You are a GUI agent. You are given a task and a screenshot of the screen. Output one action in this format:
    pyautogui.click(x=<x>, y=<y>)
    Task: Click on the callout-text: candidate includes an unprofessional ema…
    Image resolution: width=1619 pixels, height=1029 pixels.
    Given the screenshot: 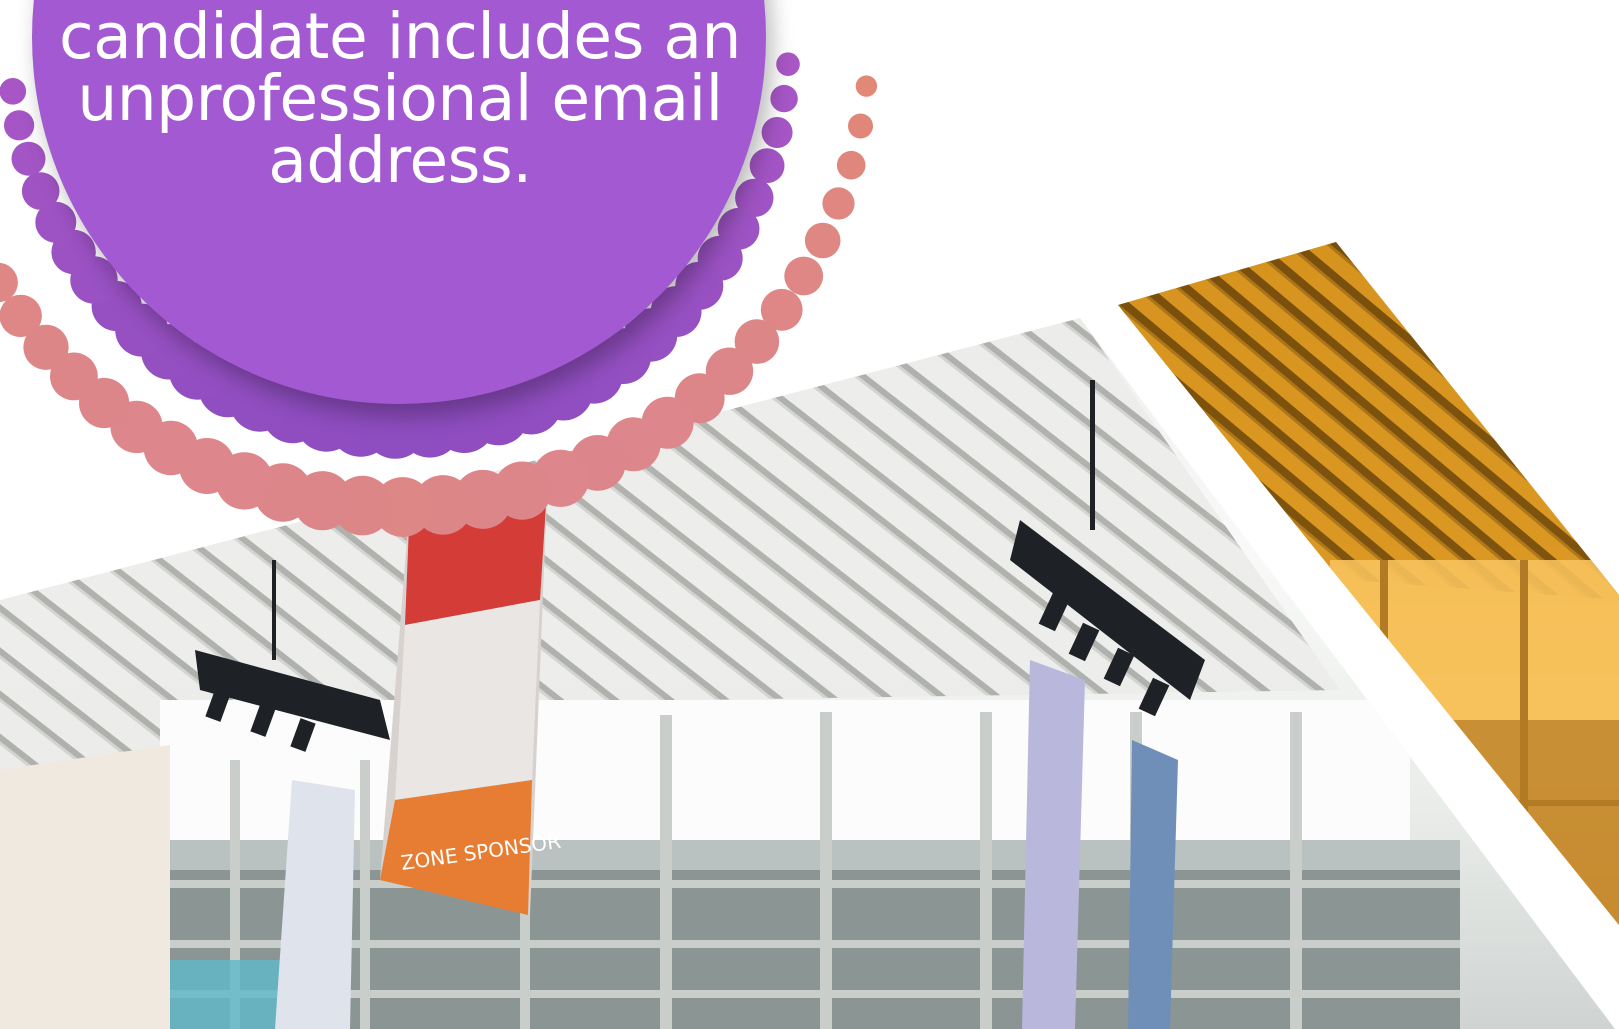 What is the action you would take?
    pyautogui.click(x=400, y=98)
    